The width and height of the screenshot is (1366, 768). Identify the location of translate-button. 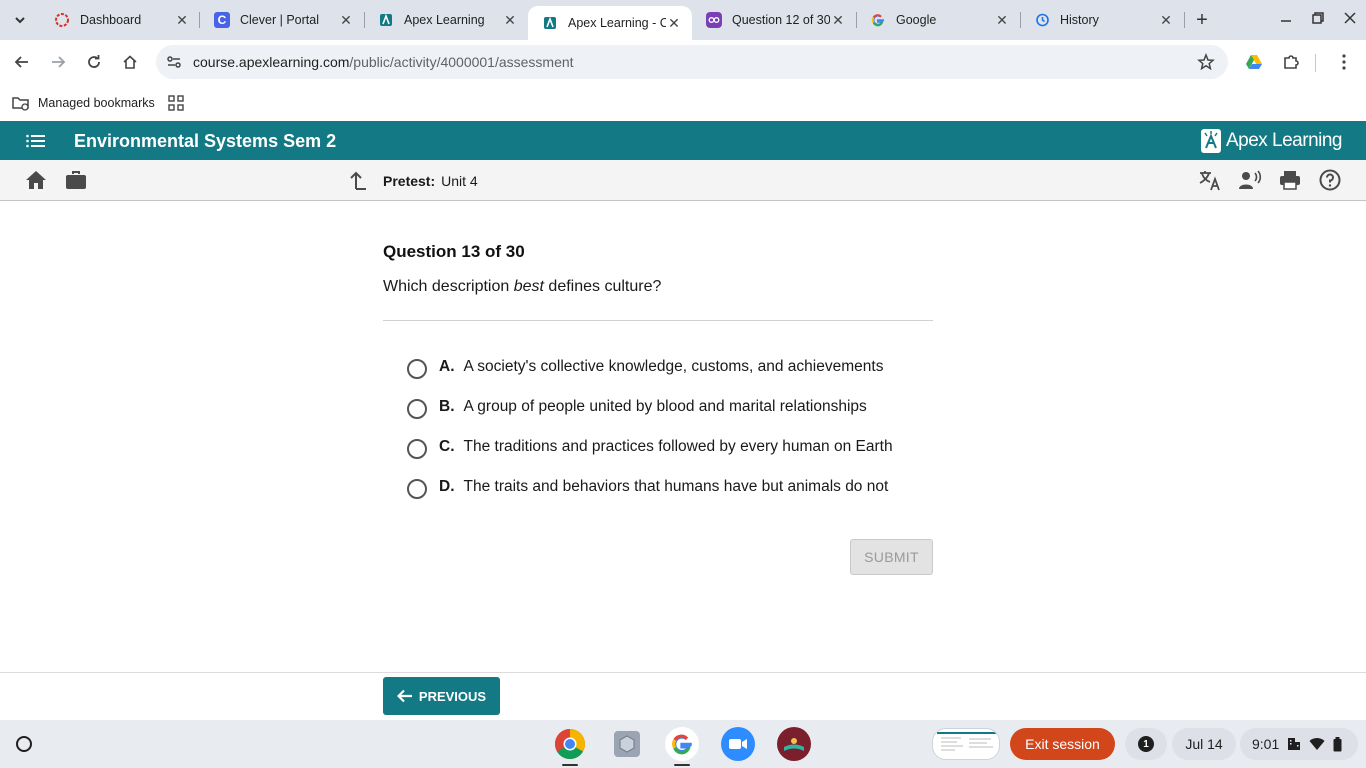
(1210, 180).